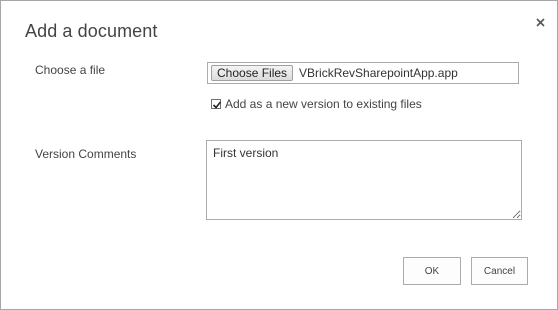 This screenshot has width=558, height=310. I want to click on add-version-checkbox, so click(216, 104).